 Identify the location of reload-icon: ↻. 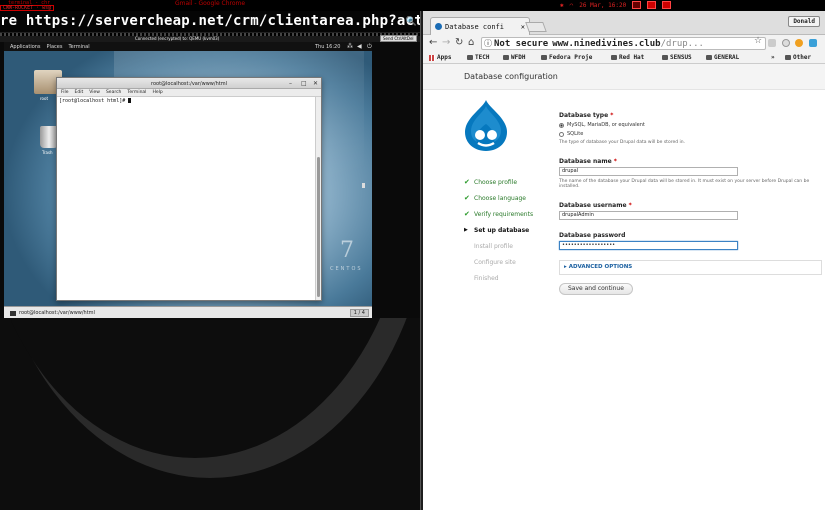
(459, 42).